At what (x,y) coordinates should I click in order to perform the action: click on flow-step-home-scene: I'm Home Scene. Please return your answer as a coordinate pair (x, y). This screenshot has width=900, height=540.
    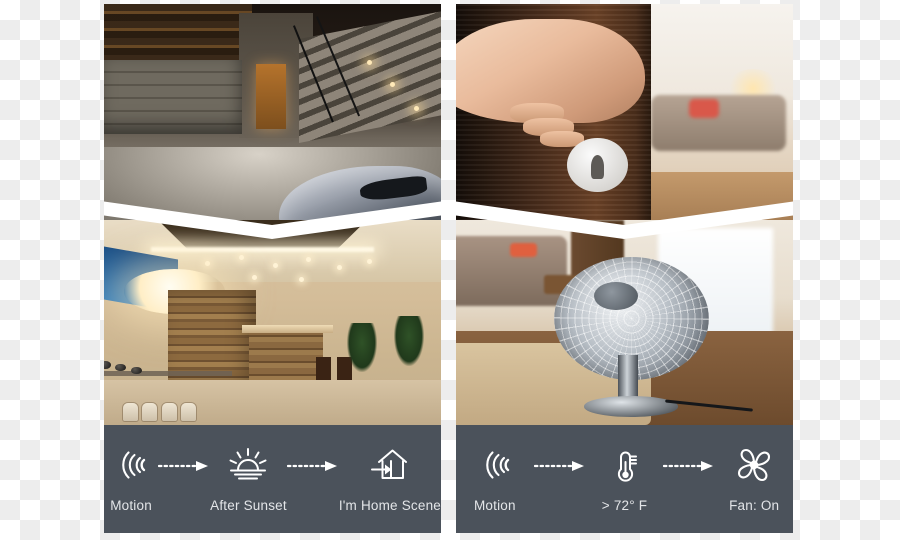
    Looking at the image, I should click on (390, 479).